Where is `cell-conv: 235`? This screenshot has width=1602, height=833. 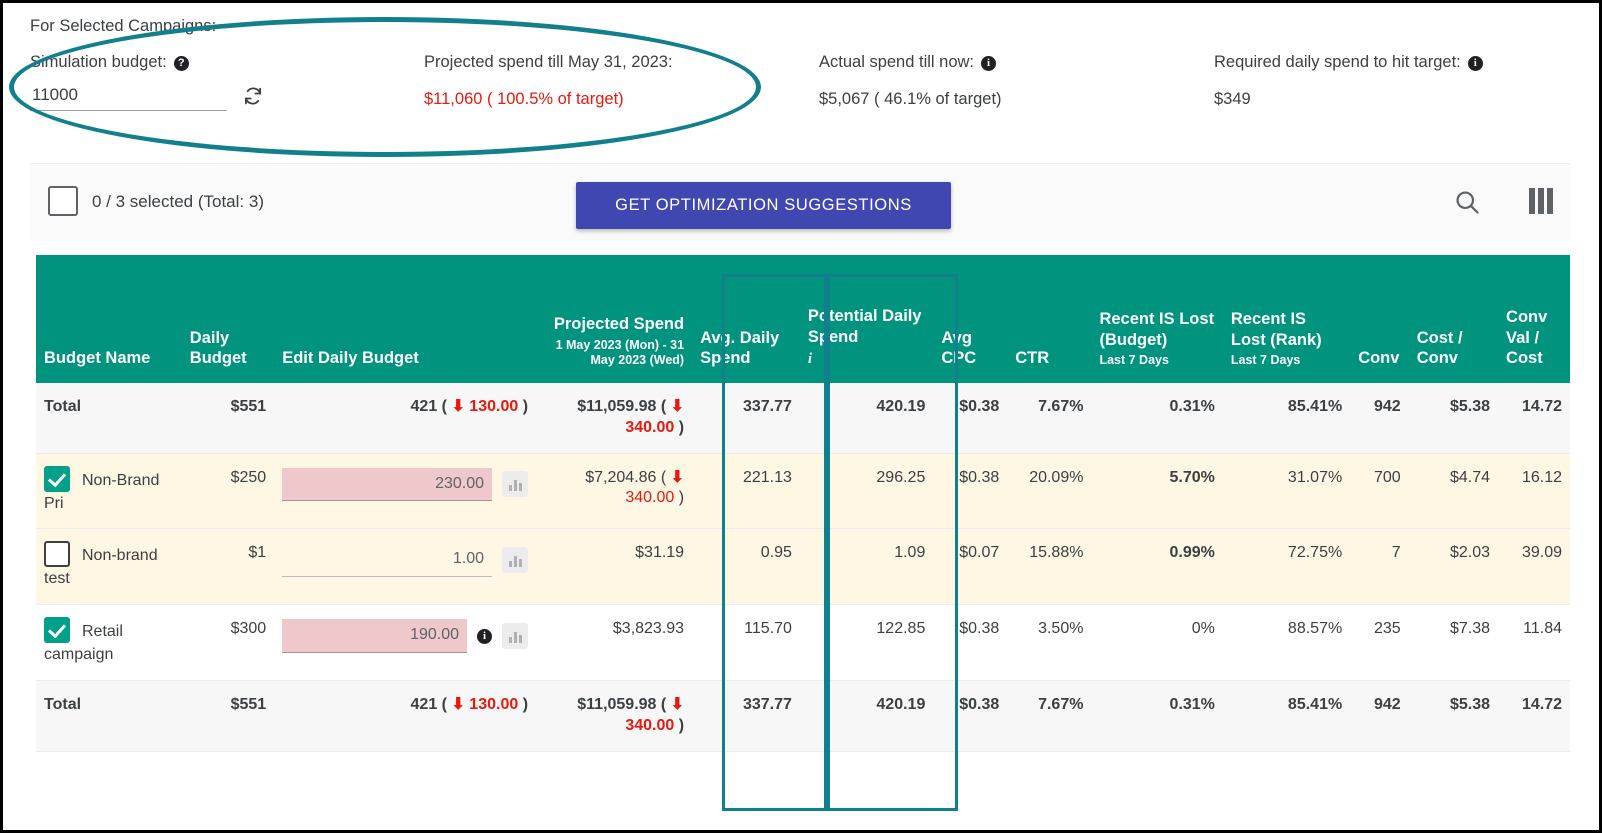 cell-conv: 235 is located at coordinates (1379, 642).